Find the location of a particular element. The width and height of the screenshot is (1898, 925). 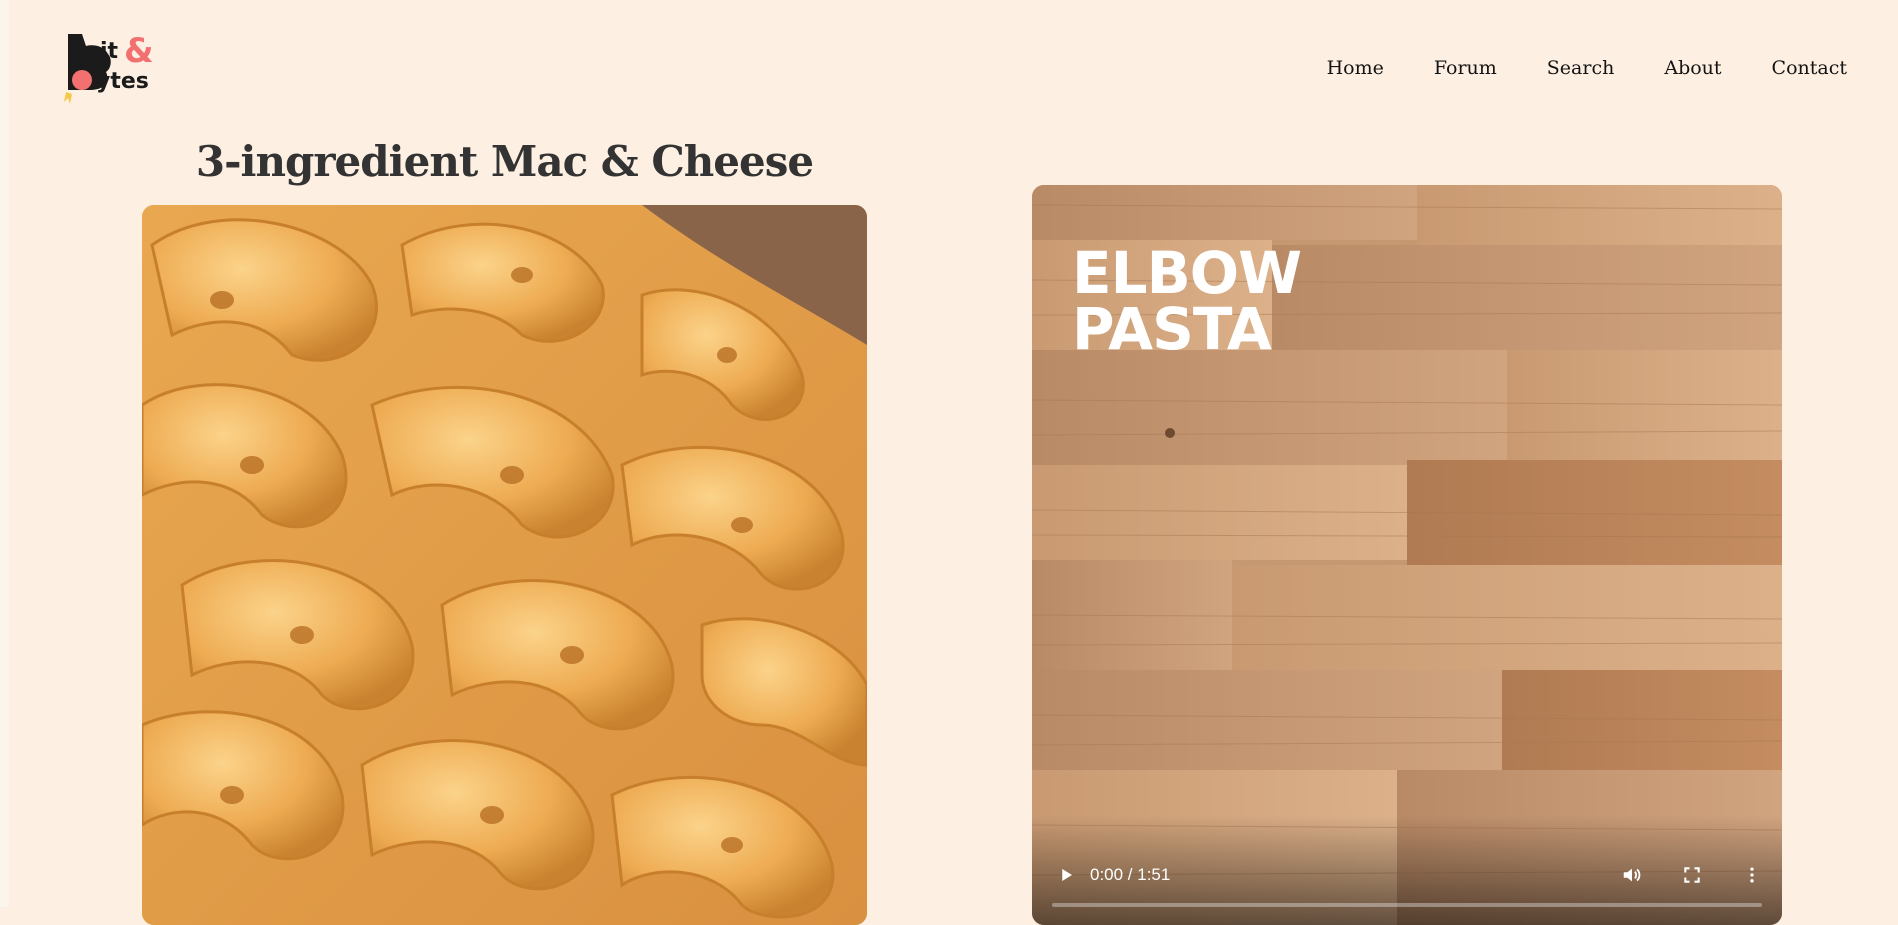

site-logo: it & ytes is located at coordinates (110, 67).